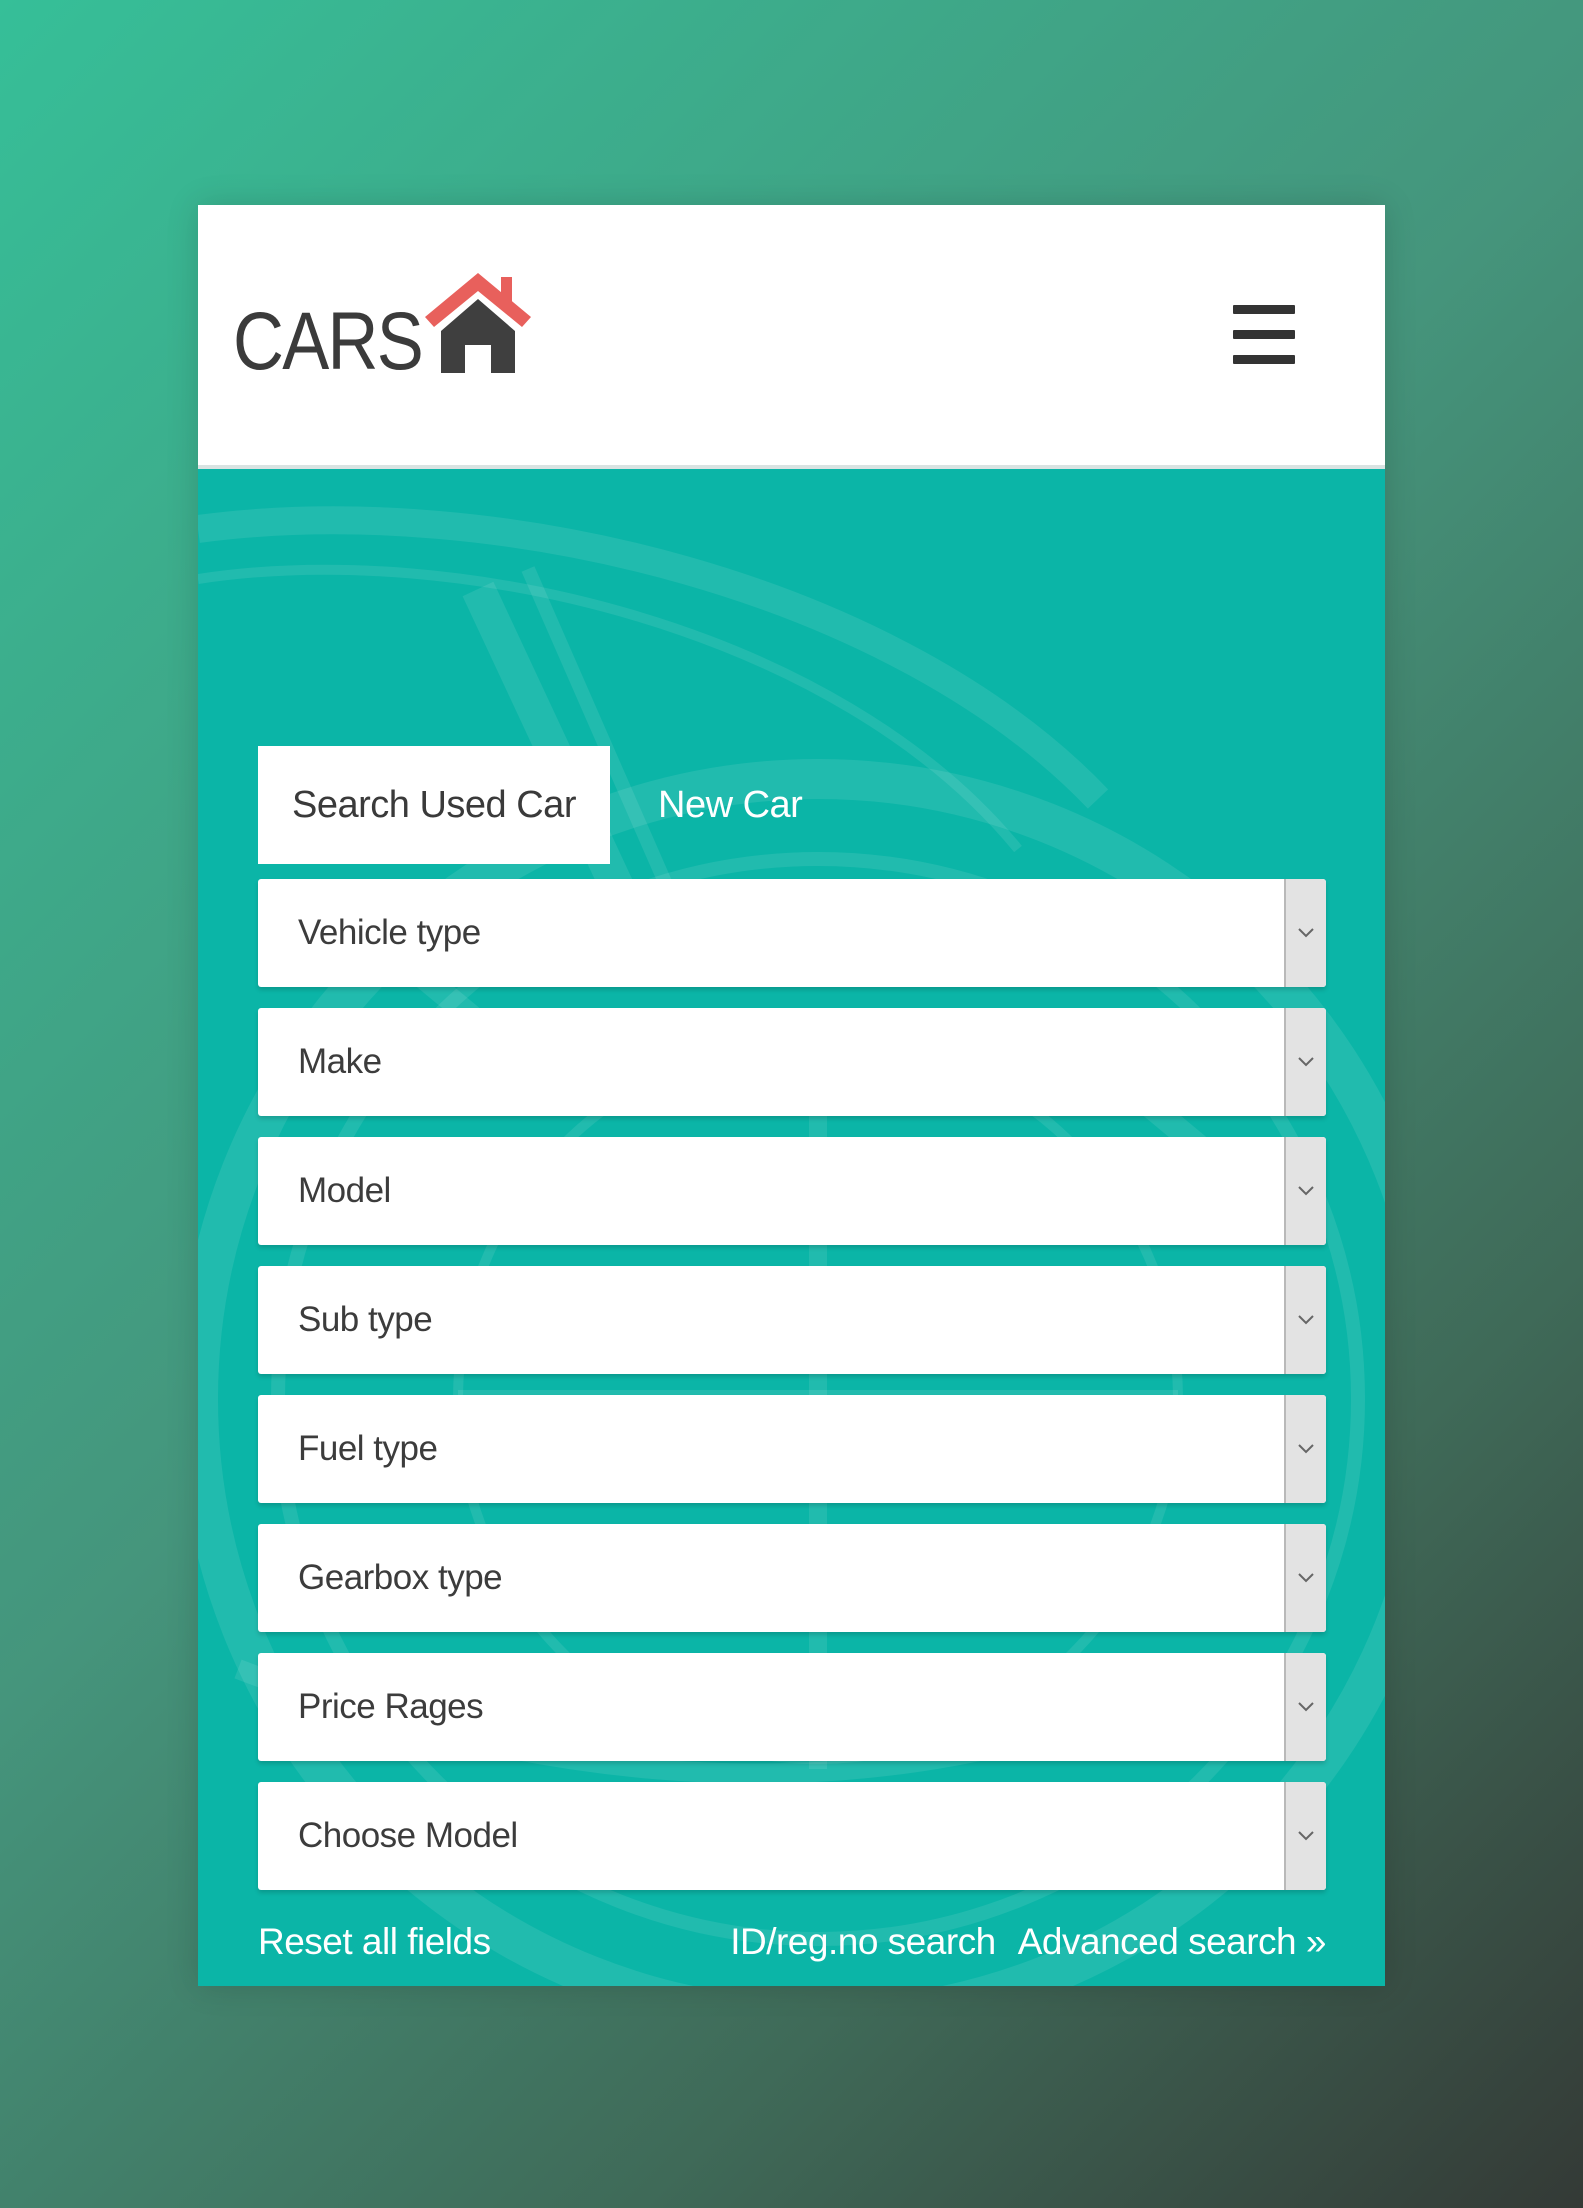 This screenshot has width=1583, height=2208. I want to click on vehicle-type-select: Vehicle type, so click(792, 933).